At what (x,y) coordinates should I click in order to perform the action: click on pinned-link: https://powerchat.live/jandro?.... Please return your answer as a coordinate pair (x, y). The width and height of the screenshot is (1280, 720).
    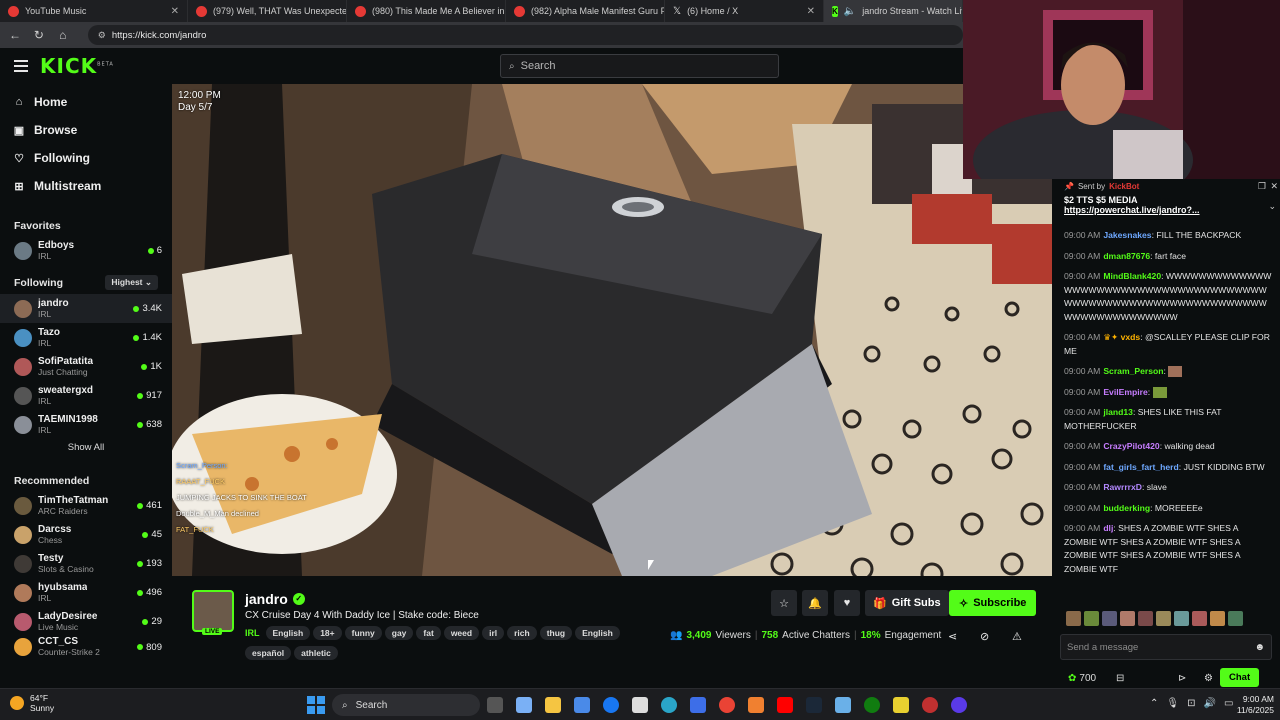
    Looking at the image, I should click on (1168, 210).